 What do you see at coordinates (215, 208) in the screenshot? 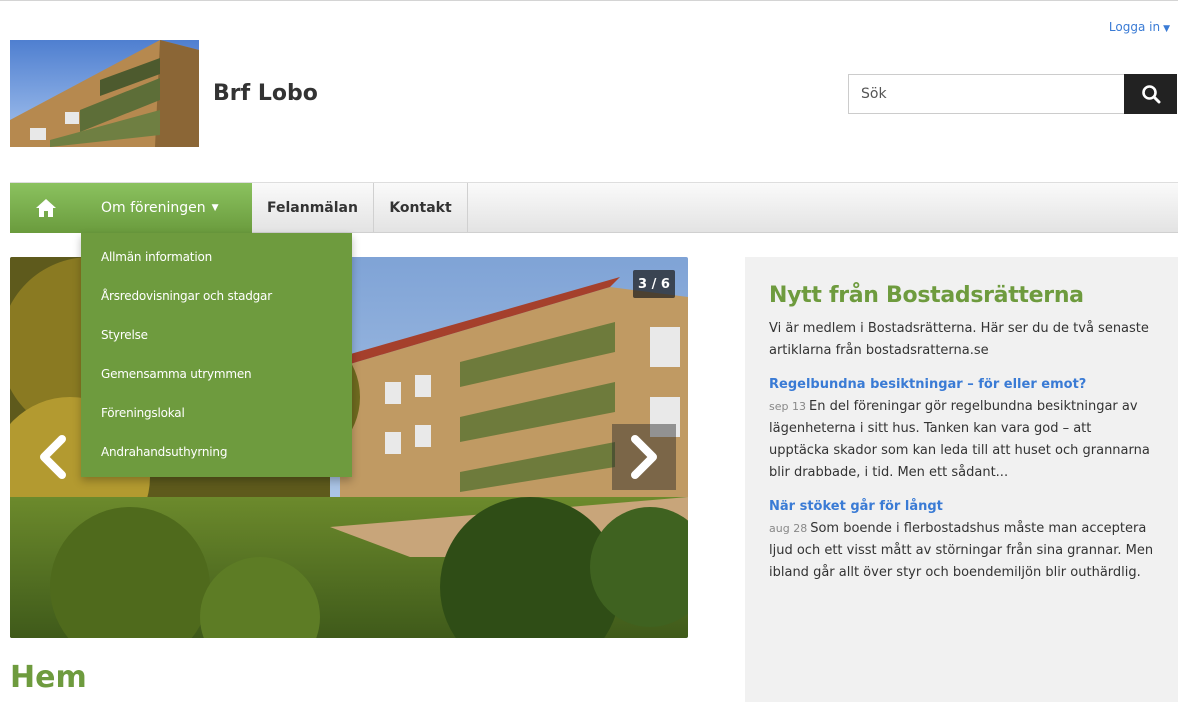
I see `chevron-down-icon: ▼` at bounding box center [215, 208].